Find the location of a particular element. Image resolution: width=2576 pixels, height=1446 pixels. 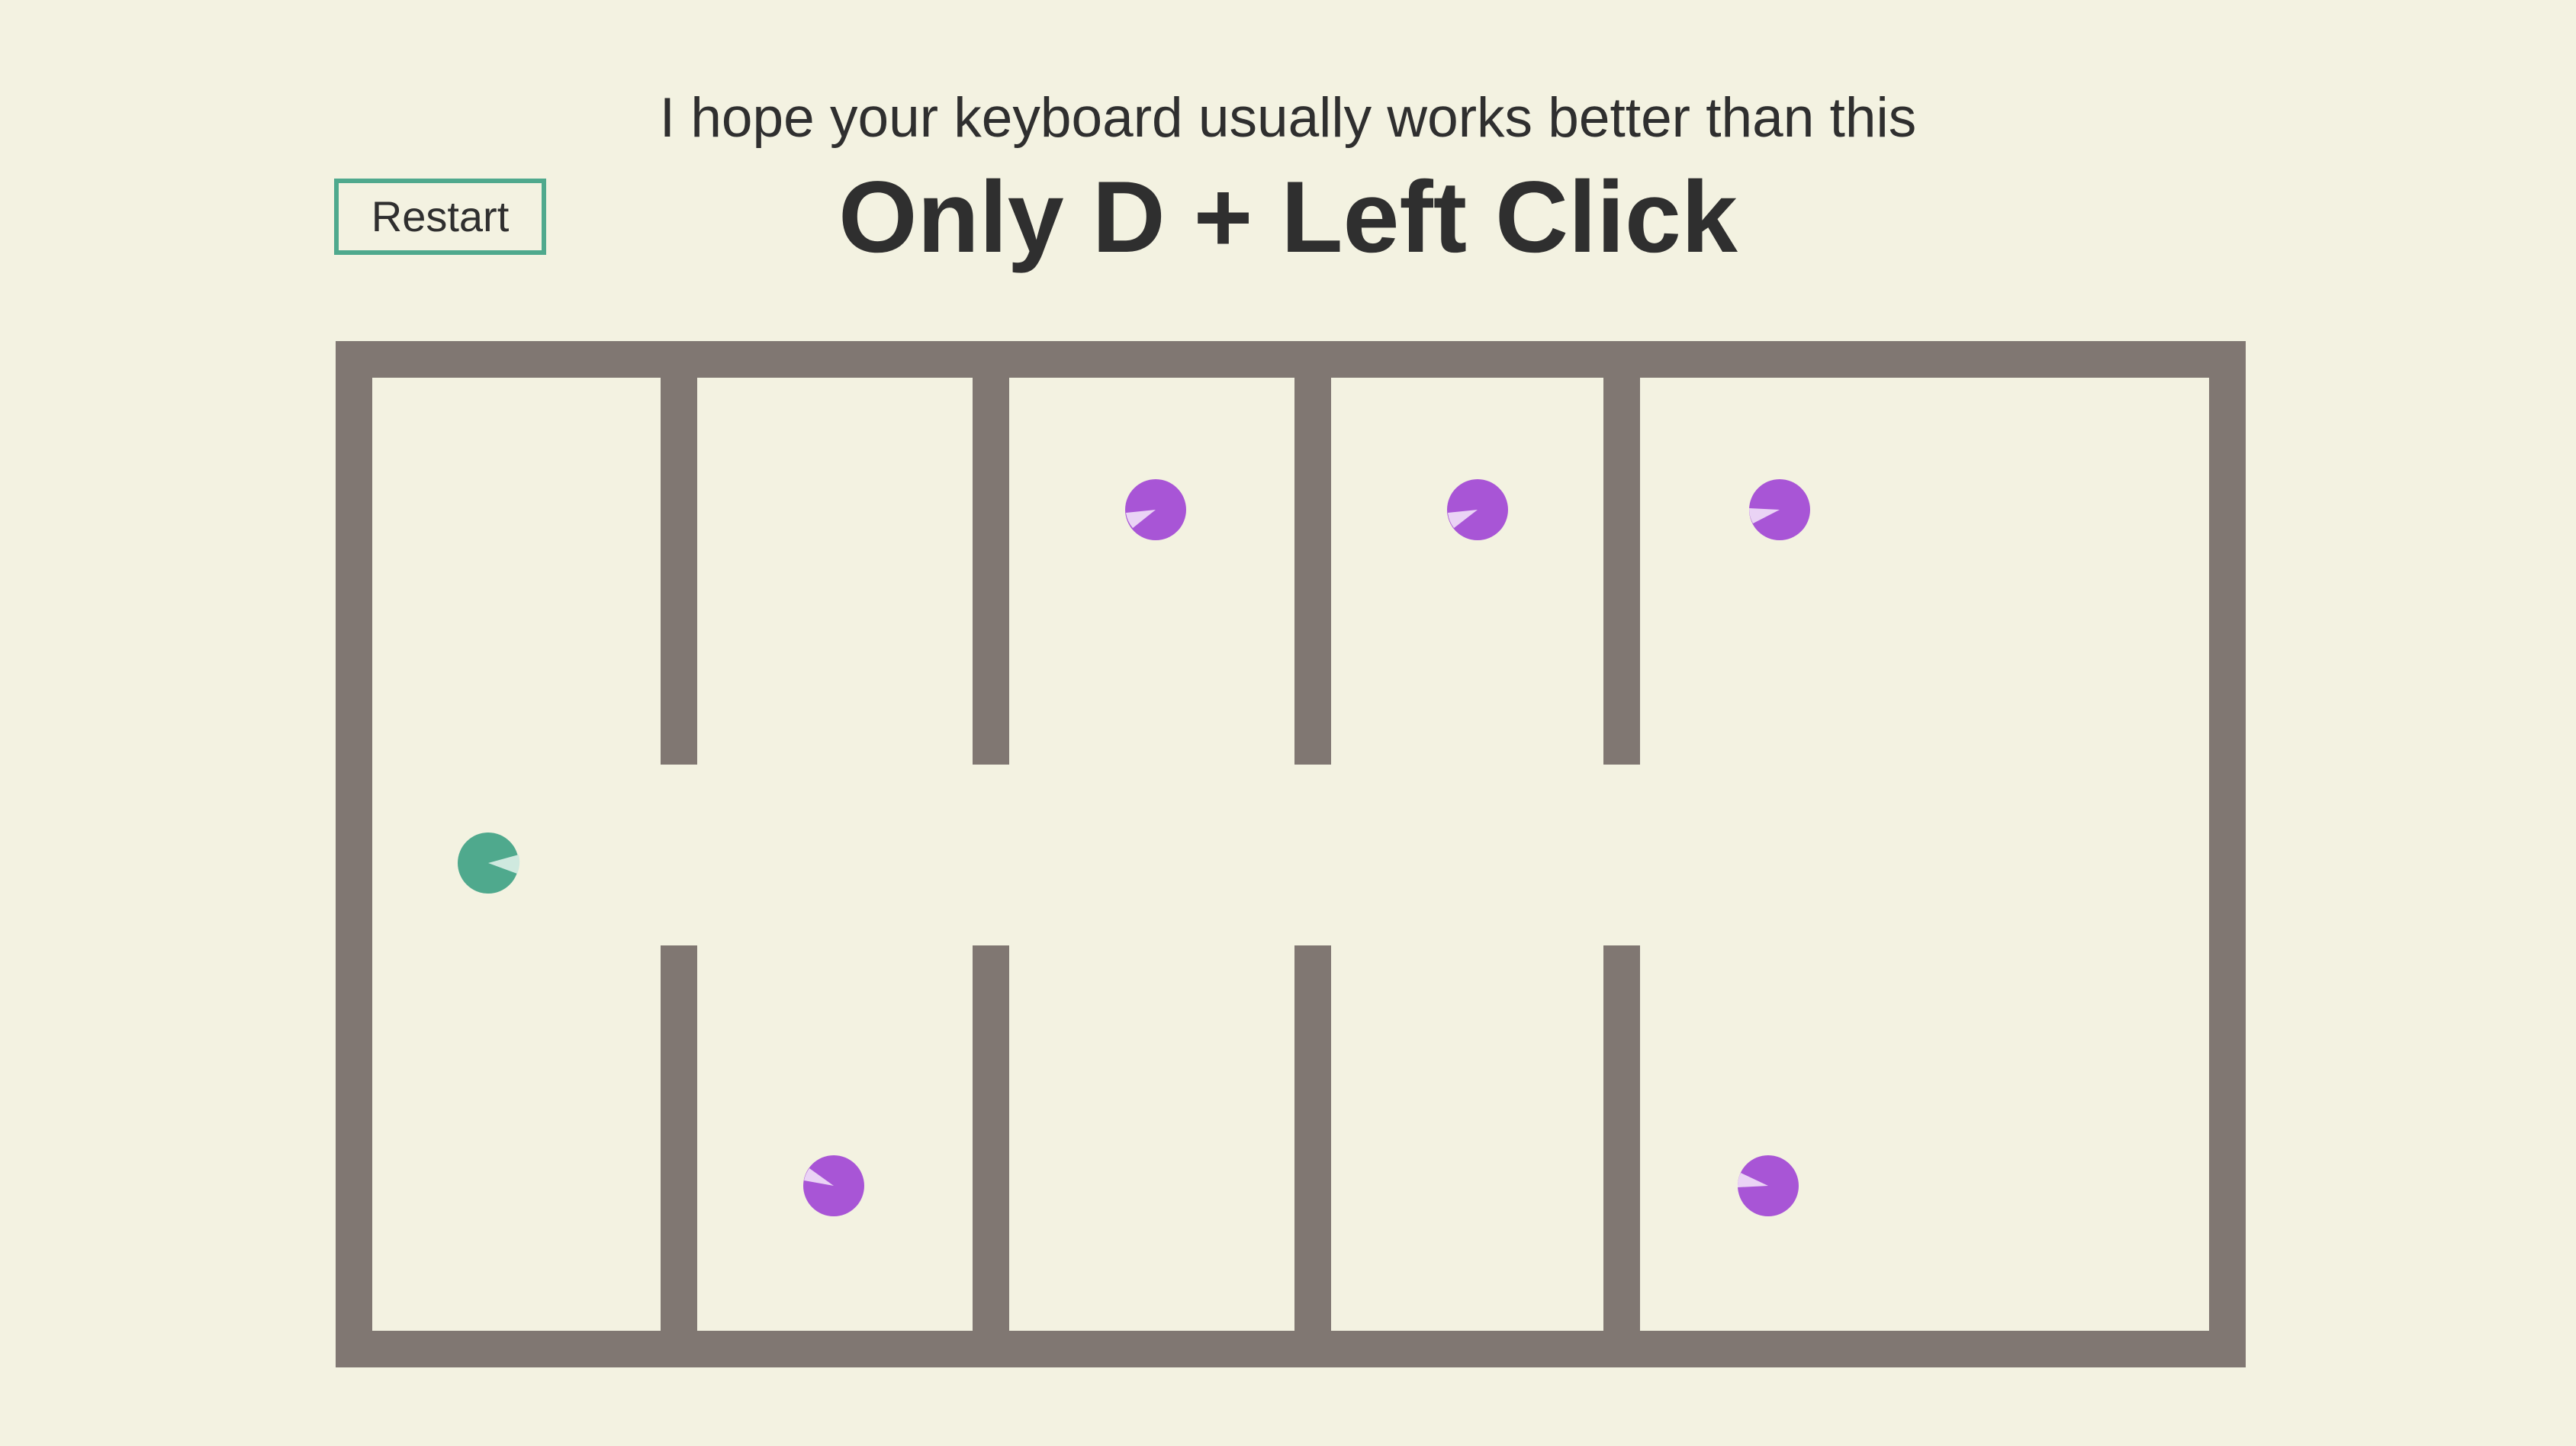

wall-top is located at coordinates (1291, 359).